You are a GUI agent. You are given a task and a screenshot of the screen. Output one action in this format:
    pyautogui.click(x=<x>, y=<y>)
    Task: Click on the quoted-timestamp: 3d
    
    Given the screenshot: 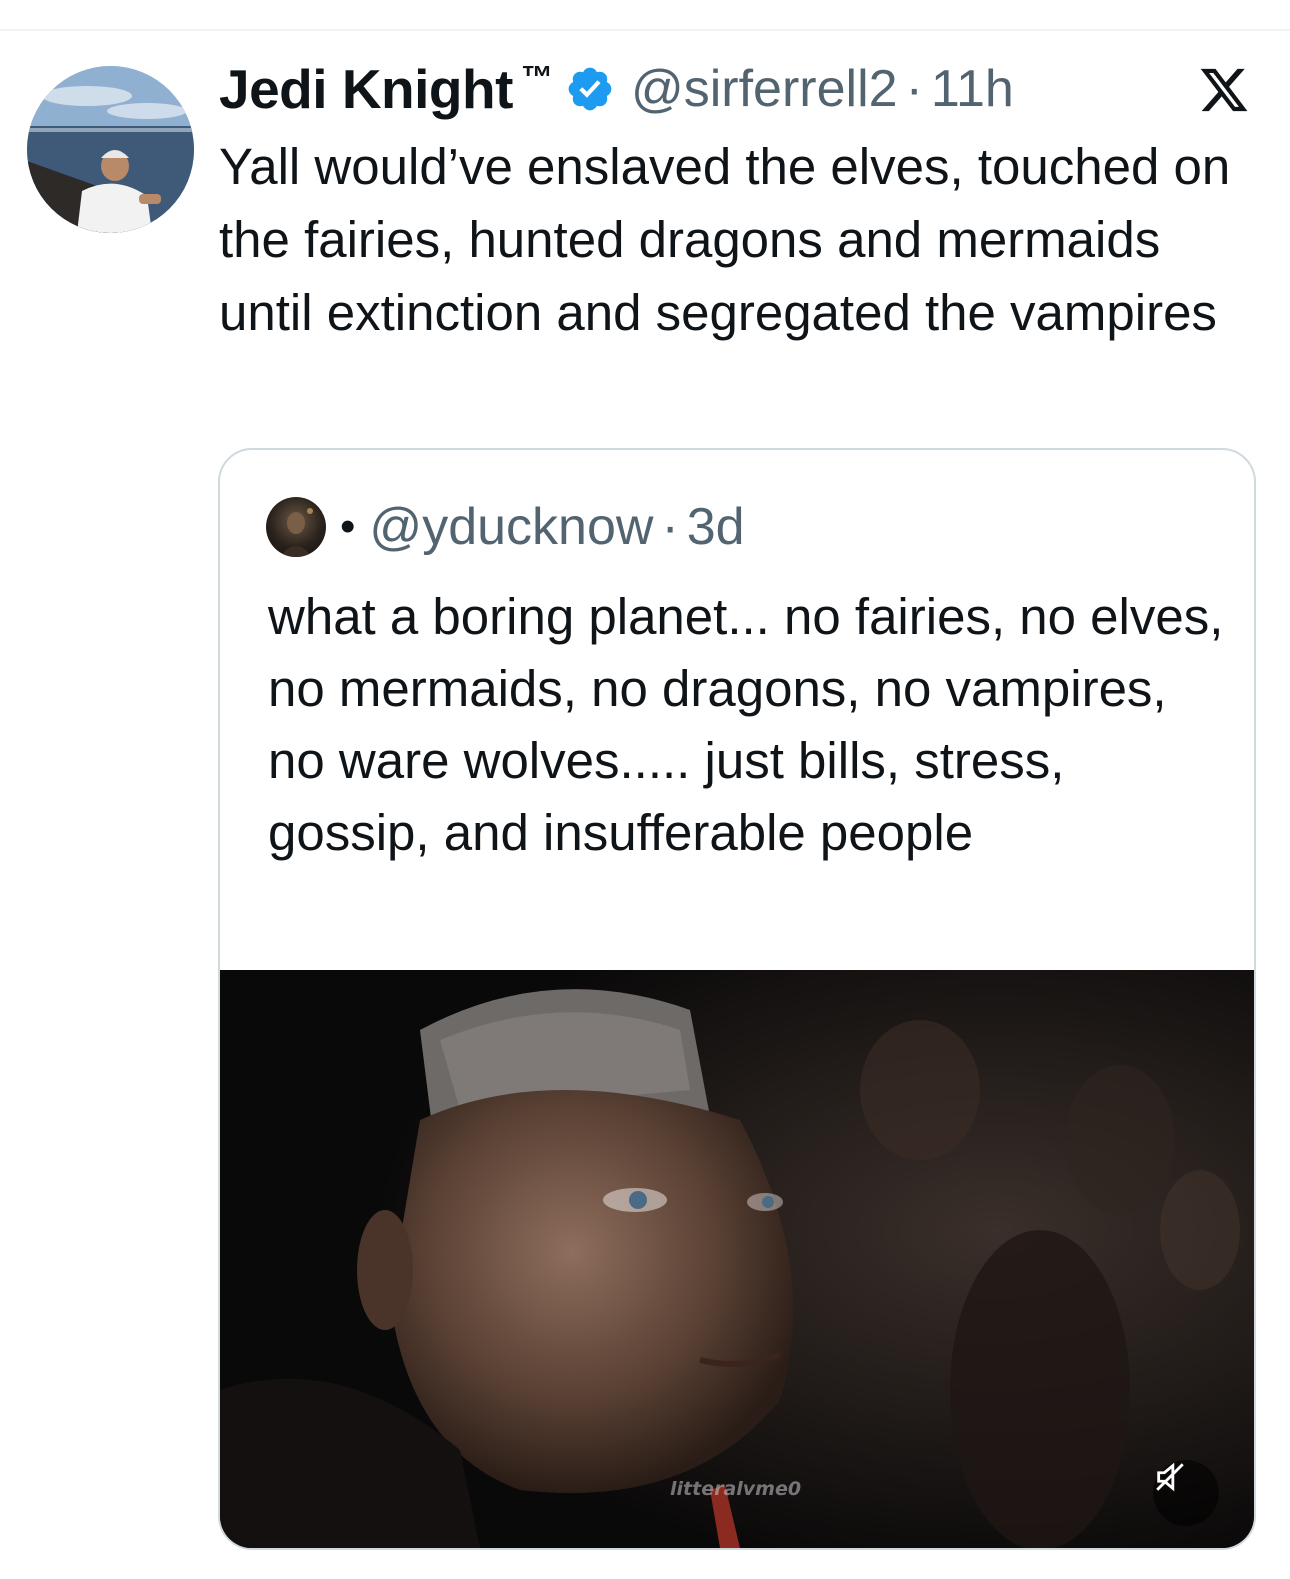 What is the action you would take?
    pyautogui.click(x=716, y=527)
    